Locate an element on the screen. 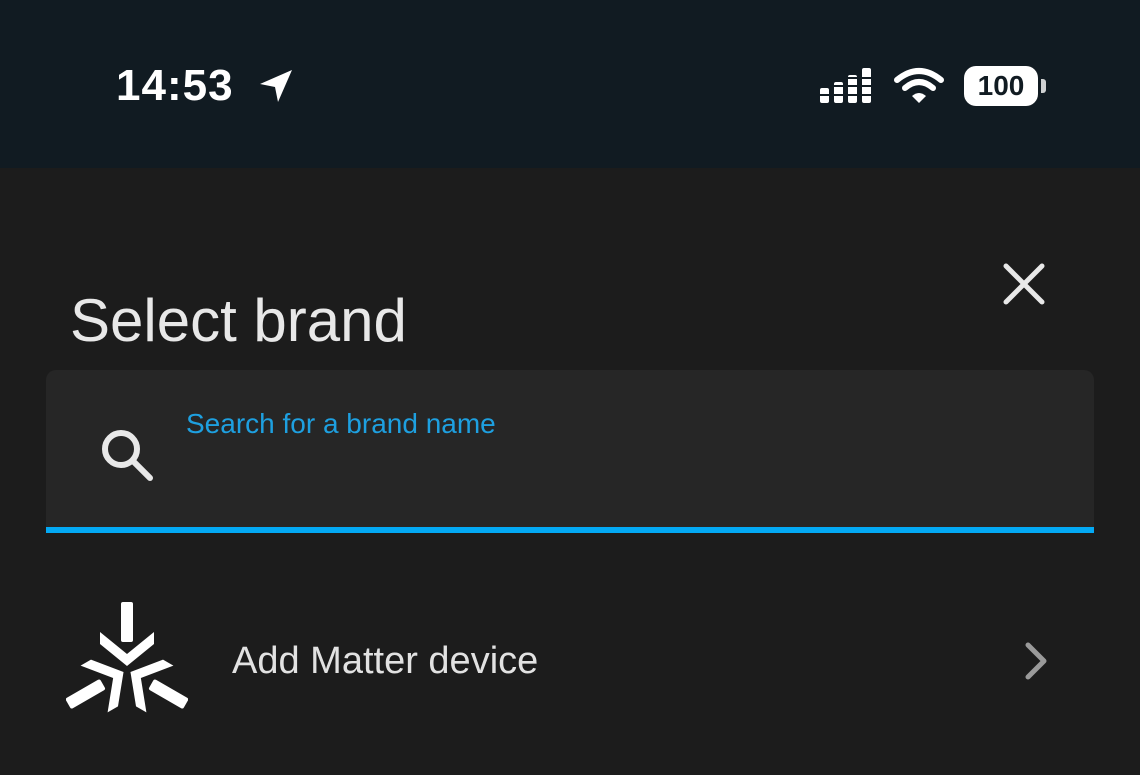  battery-icon: 100 is located at coordinates (1005, 86).